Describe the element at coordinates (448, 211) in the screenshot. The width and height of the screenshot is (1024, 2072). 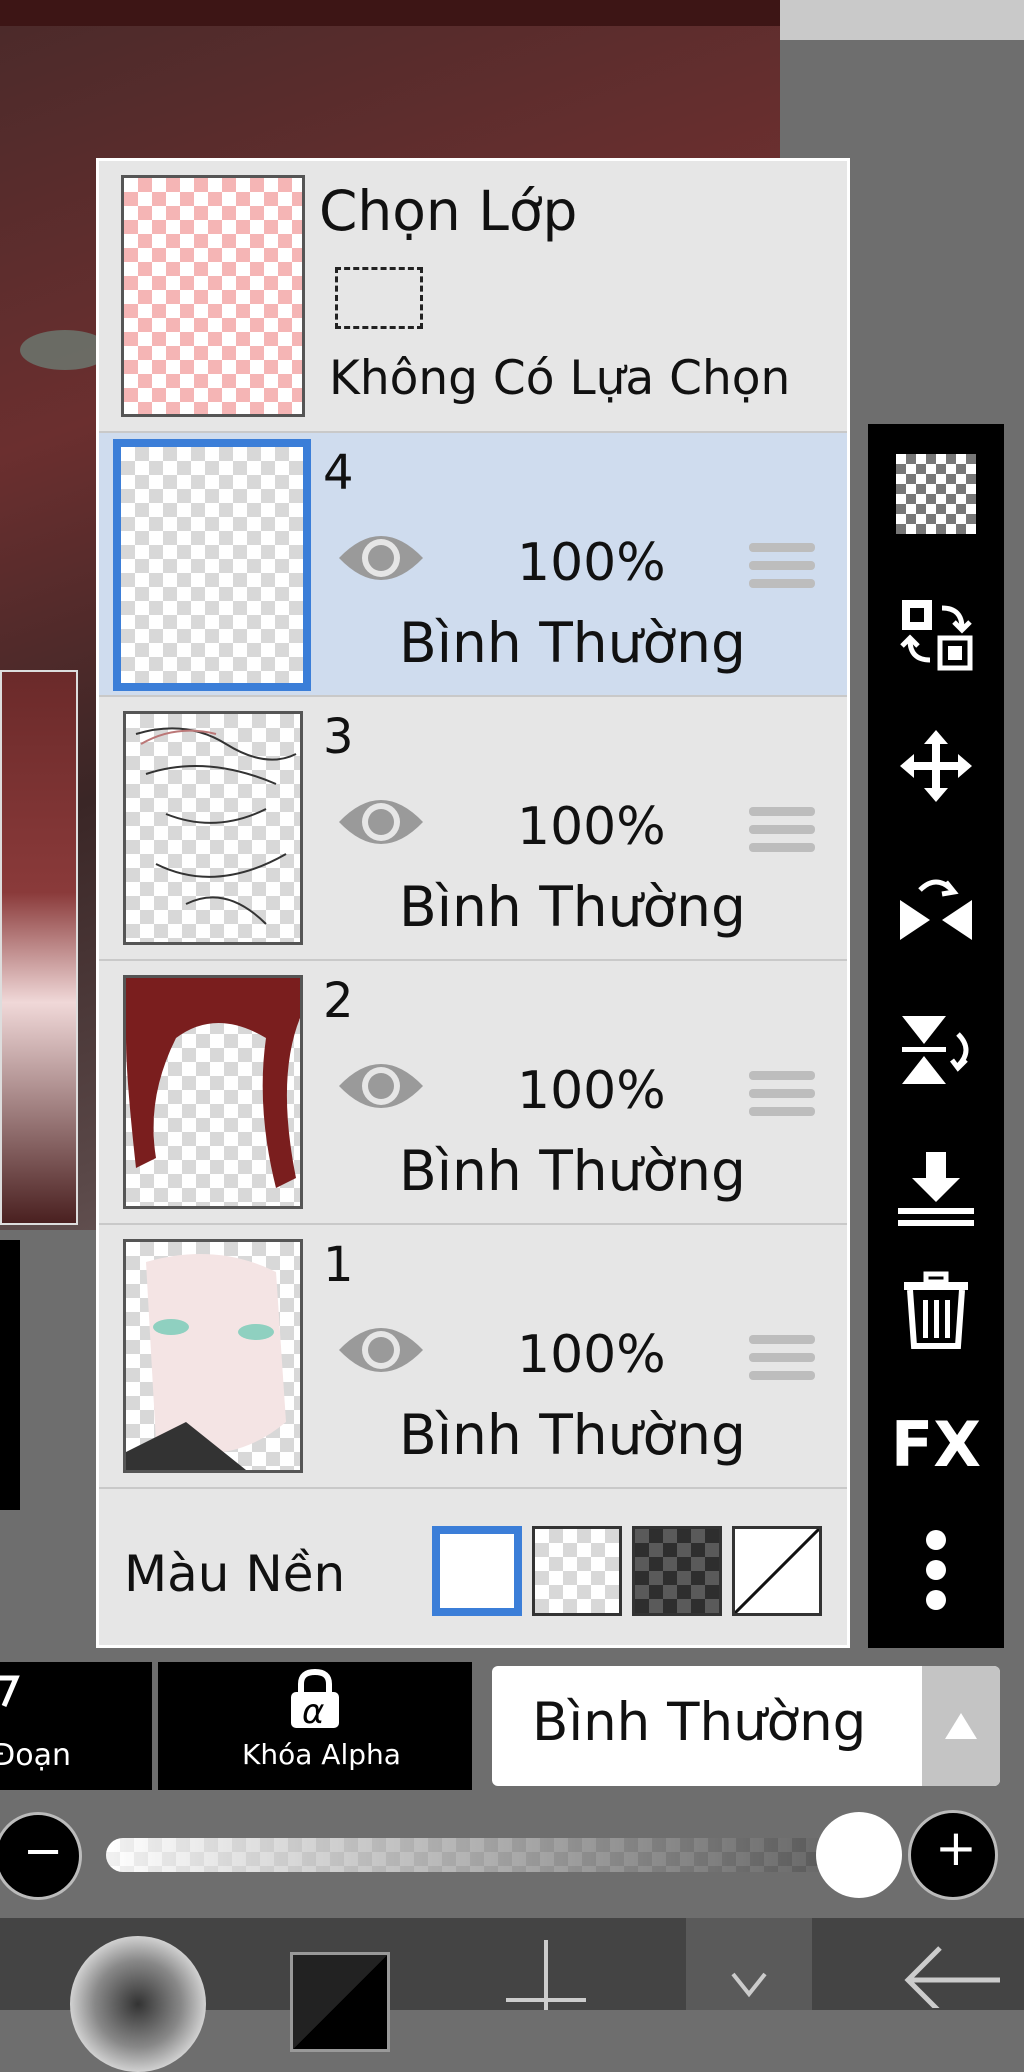
I see `selection-layer-title: Chọn Lớp` at that location.